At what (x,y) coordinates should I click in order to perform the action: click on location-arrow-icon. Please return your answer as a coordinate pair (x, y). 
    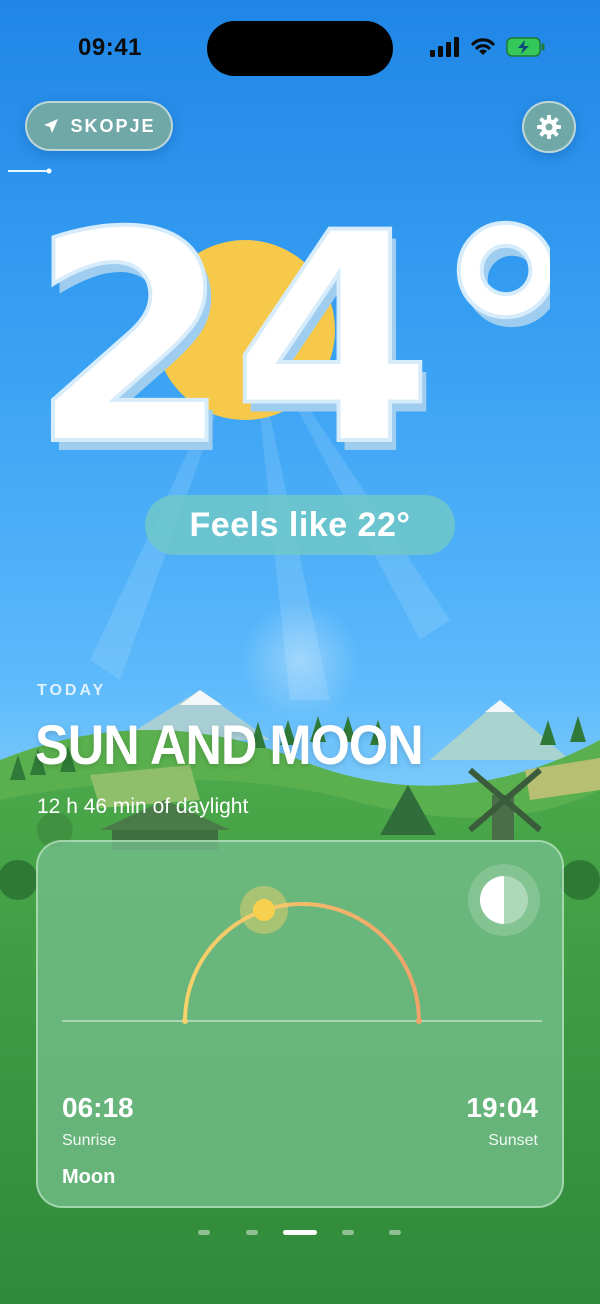
    Looking at the image, I should click on (51, 126).